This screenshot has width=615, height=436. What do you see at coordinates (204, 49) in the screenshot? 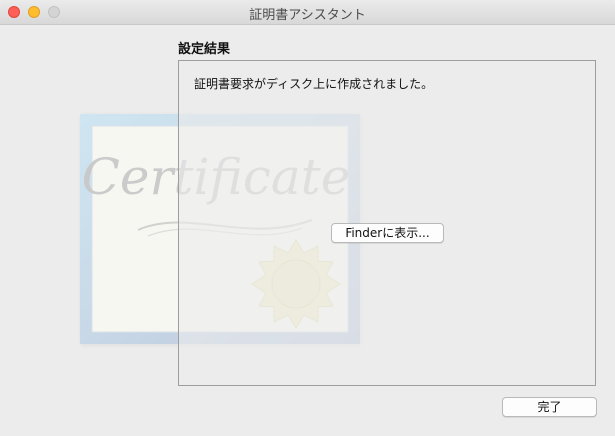
I see `section-title: 設定結果` at bounding box center [204, 49].